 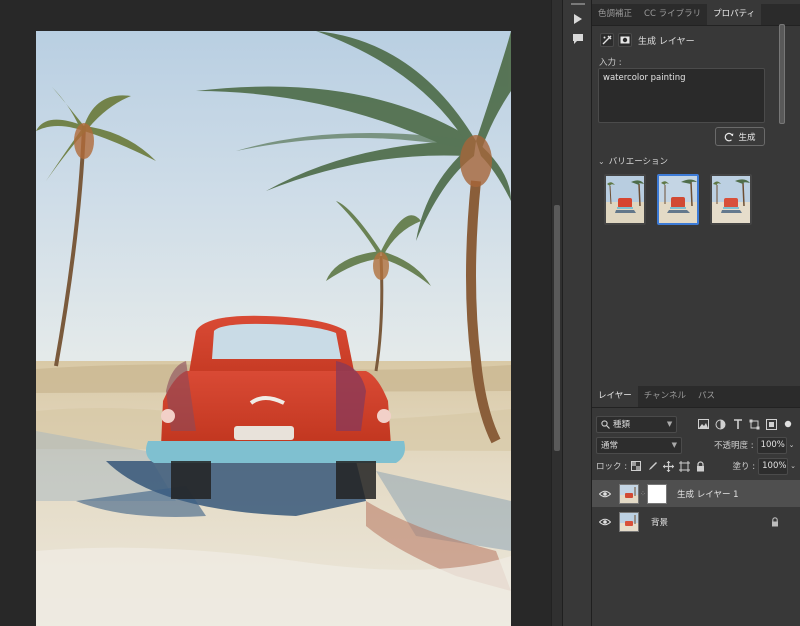 What do you see at coordinates (710, 522) in the screenshot?
I see `layer-name: 背景` at bounding box center [710, 522].